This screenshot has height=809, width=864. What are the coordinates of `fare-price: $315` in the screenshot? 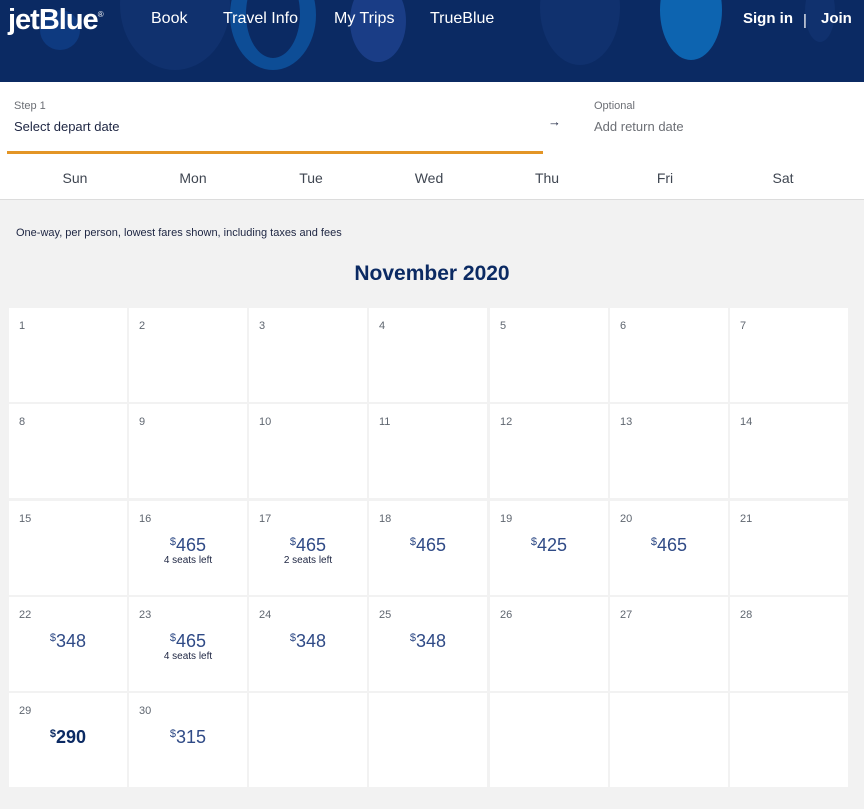 It's located at (188, 737).